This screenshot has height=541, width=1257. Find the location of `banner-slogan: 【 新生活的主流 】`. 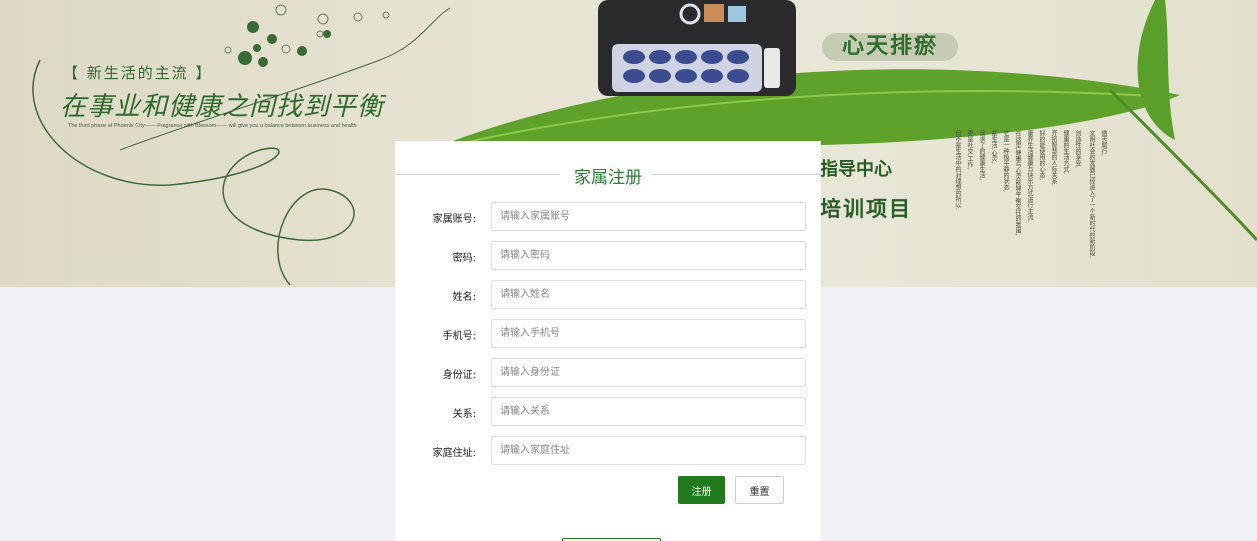

banner-slogan: 【 新生活的主流 】 is located at coordinates (138, 73).